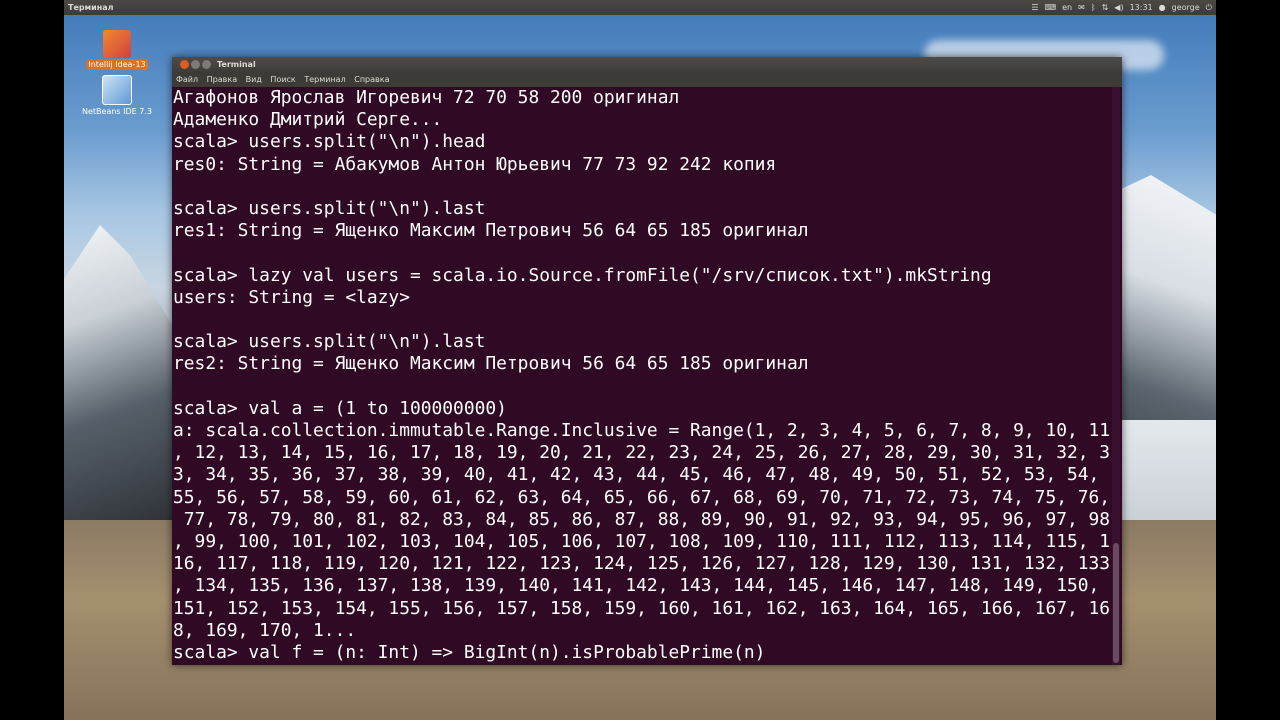 This screenshot has height=720, width=1280. What do you see at coordinates (187, 79) in the screenshot?
I see `menu-file: Файл` at bounding box center [187, 79].